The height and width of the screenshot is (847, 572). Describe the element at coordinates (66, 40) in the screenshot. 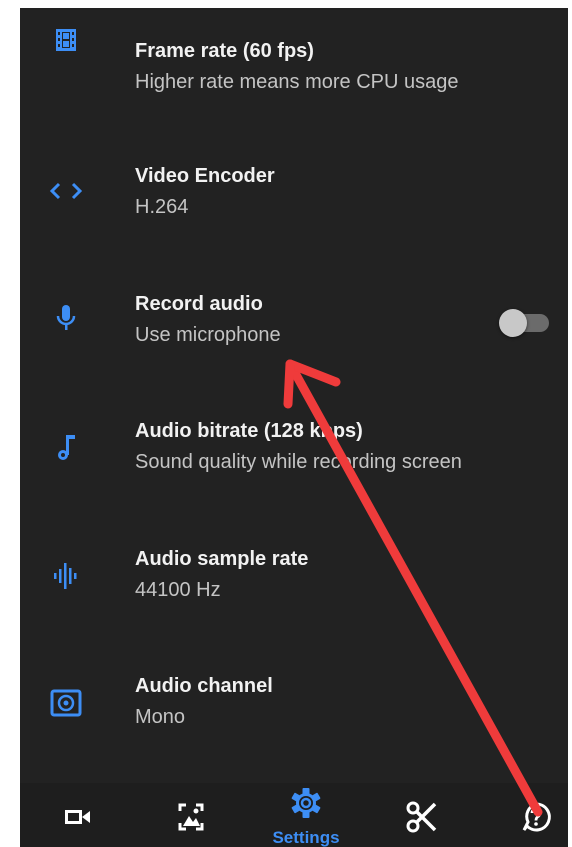

I see `film-strip-icon` at that location.